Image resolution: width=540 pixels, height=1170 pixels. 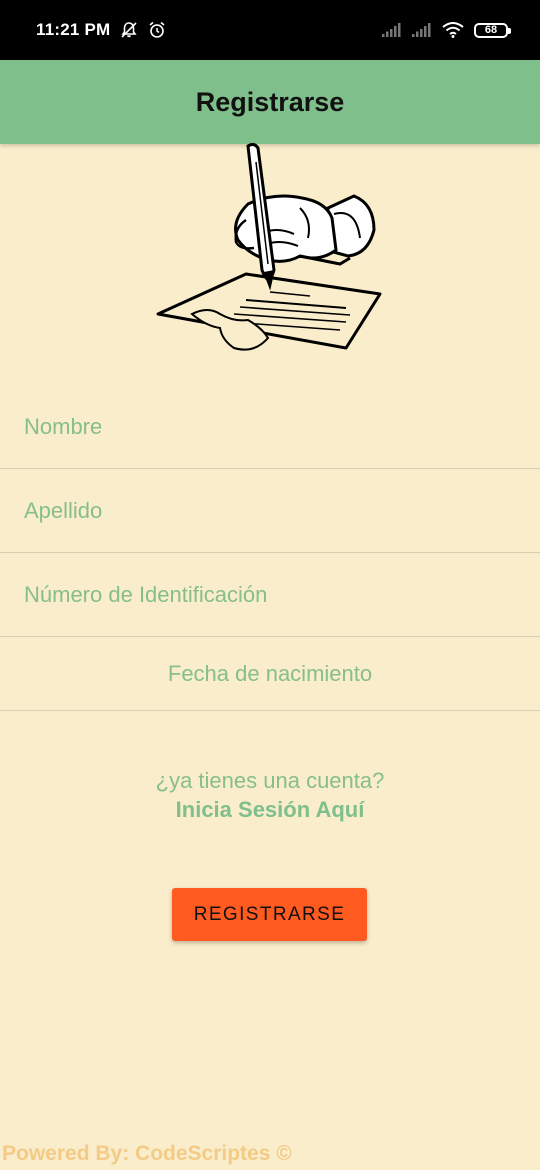 I want to click on status-right: 68, so click(x=446, y=30).